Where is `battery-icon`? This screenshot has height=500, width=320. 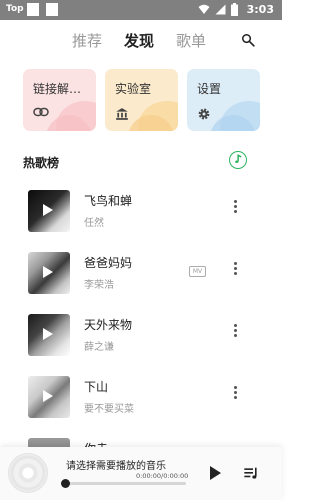
battery-icon is located at coordinates (234, 9).